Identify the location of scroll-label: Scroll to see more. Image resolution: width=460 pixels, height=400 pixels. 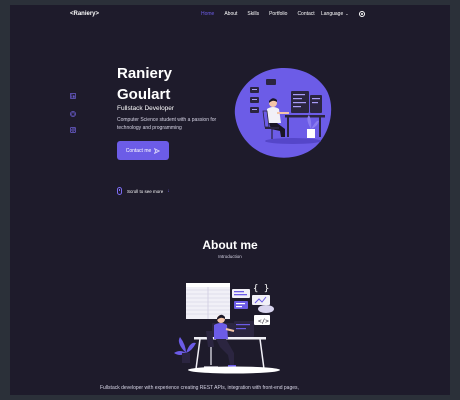
(145, 191).